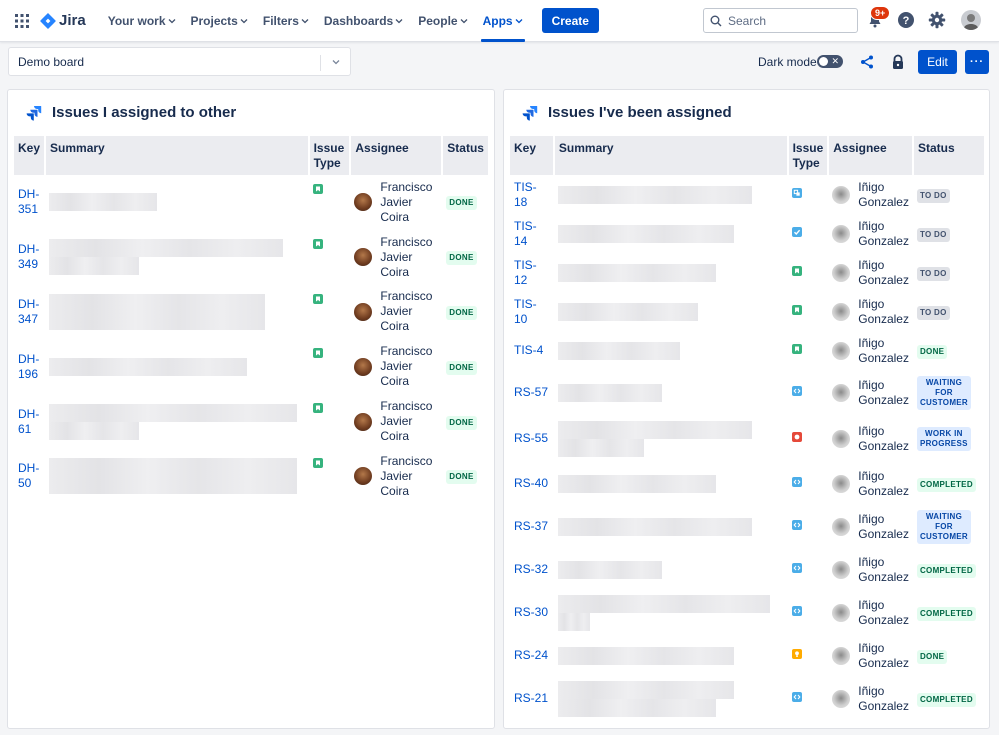  Describe the element at coordinates (898, 62) in the screenshot. I see `lock-icon` at that location.